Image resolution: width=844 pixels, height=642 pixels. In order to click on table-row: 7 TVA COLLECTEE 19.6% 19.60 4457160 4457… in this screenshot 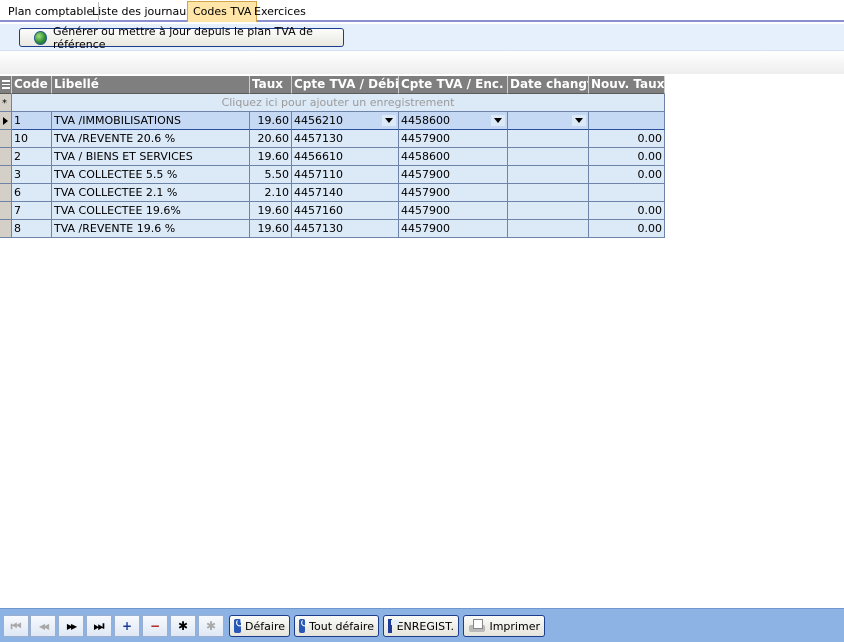, I will do `click(332, 211)`.